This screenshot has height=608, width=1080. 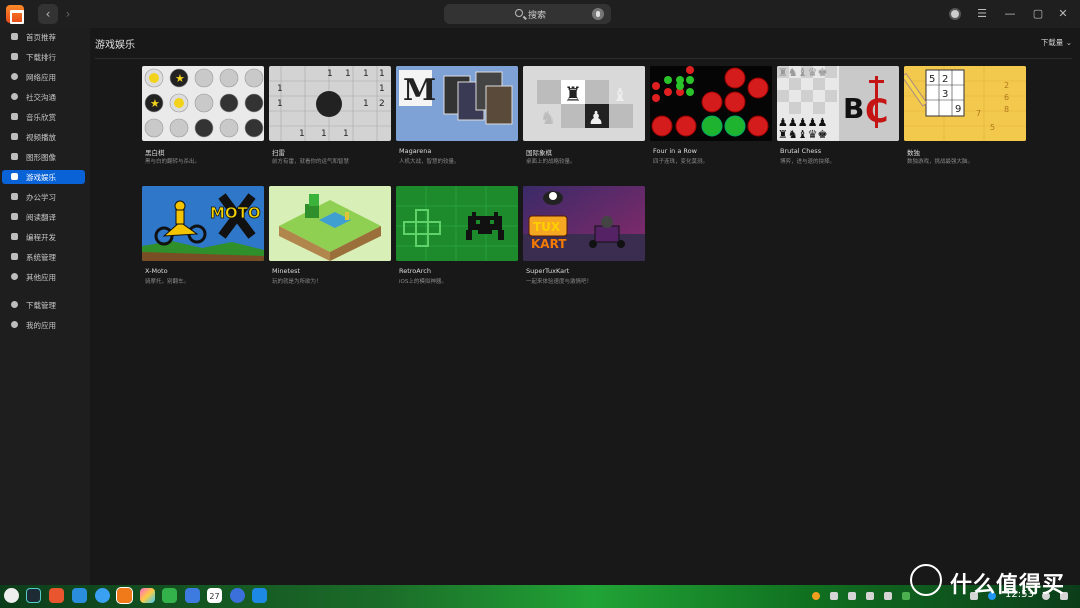 I want to click on sidebar-item-label: 音乐欣赏, so click(x=41, y=117).